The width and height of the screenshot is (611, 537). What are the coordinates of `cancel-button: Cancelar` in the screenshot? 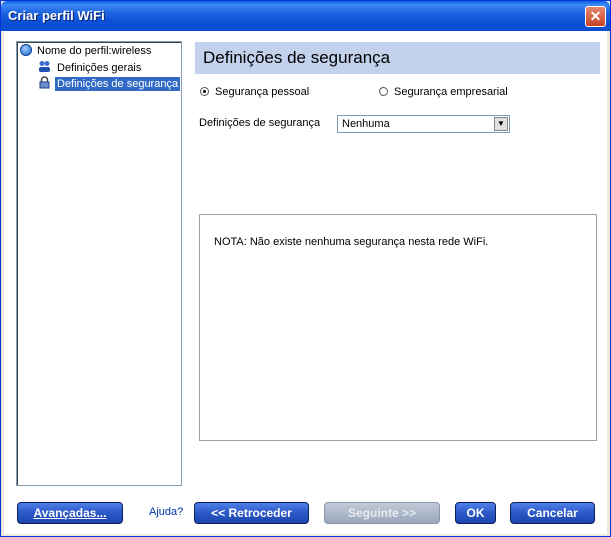 It's located at (552, 513).